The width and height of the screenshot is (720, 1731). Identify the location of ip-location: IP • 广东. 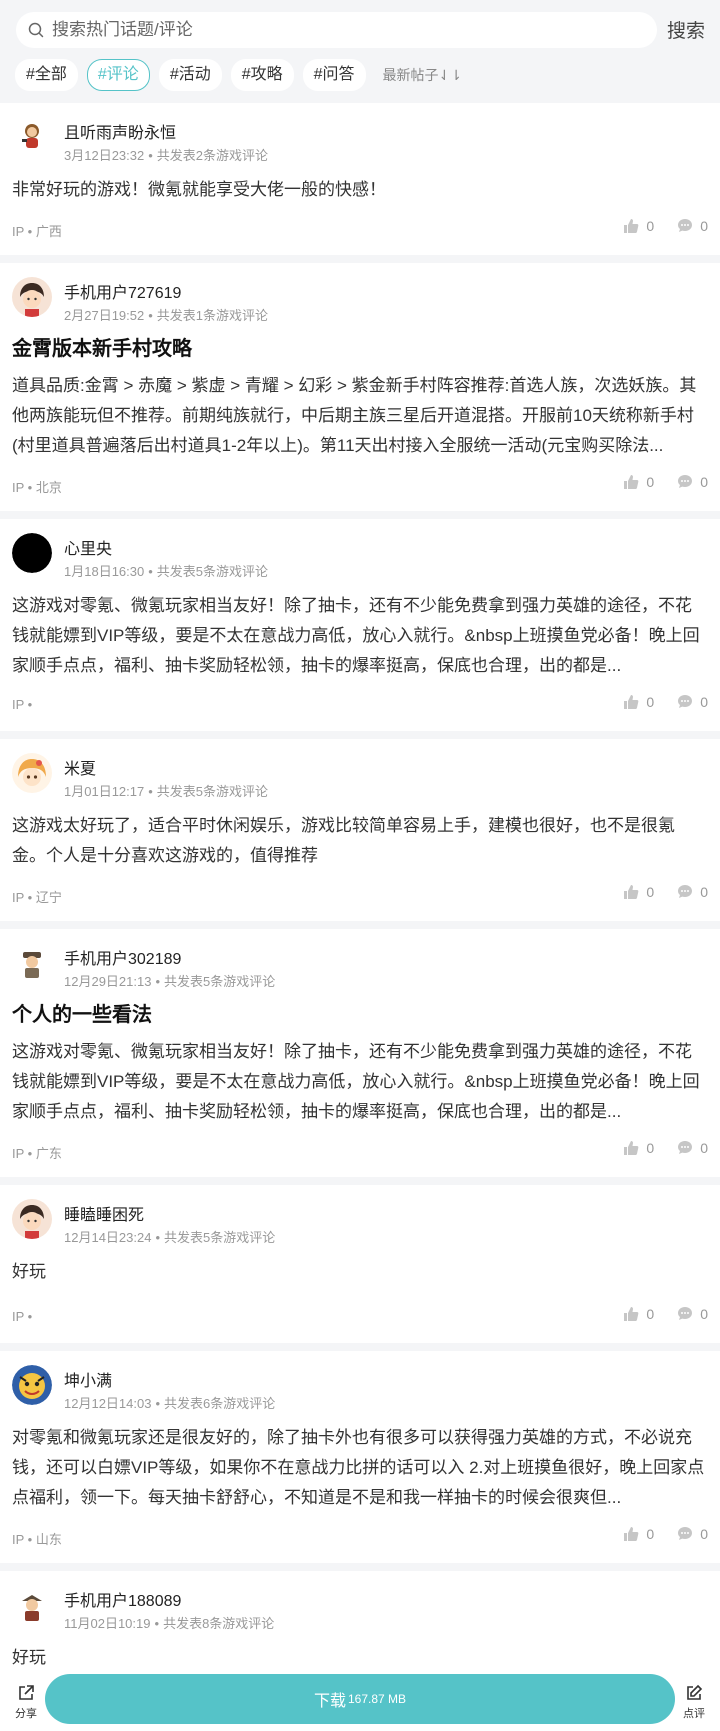
(37, 1153).